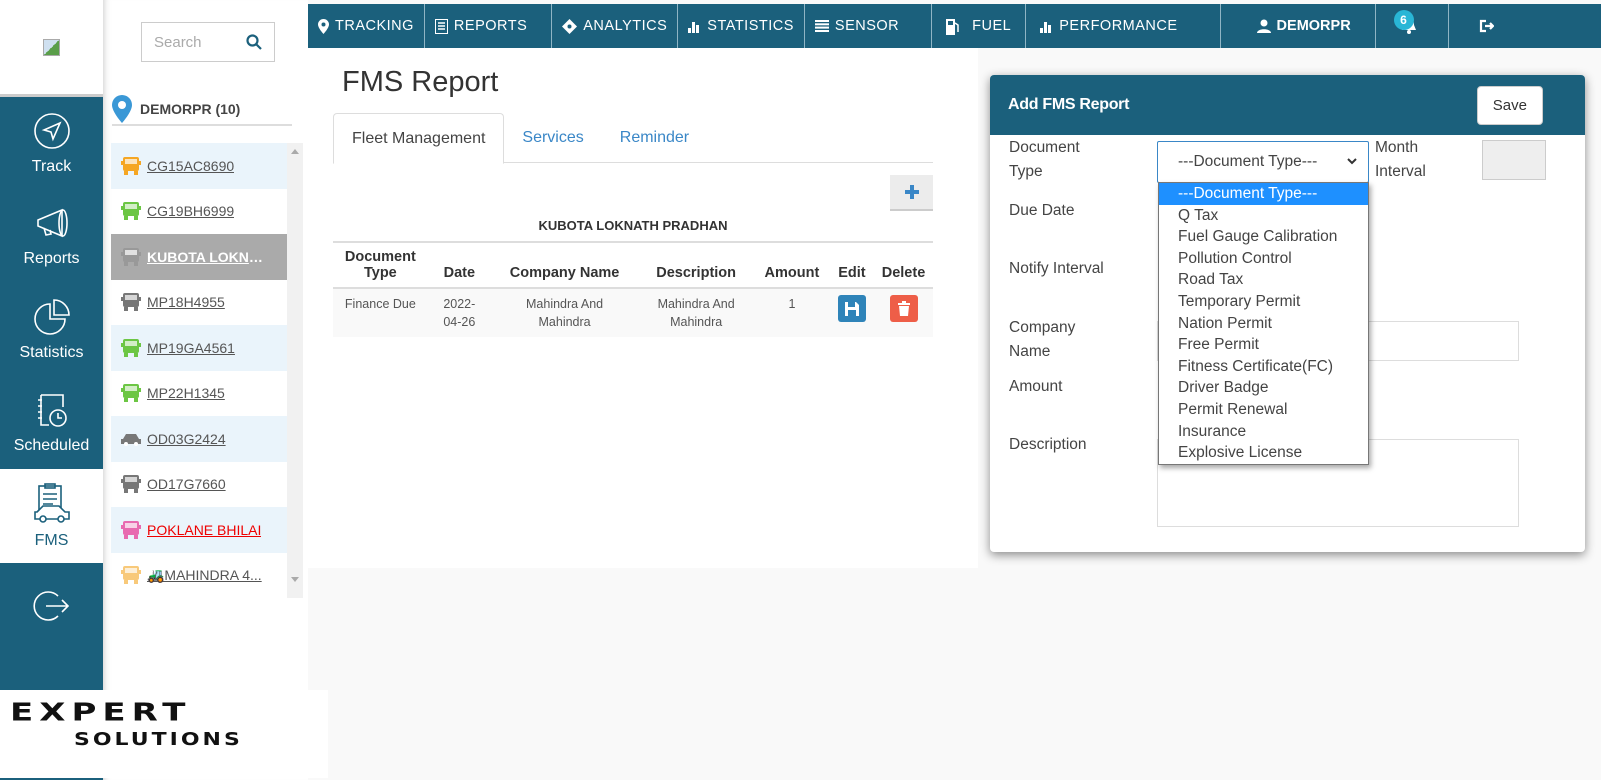 The image size is (1601, 780). What do you see at coordinates (191, 348) in the screenshot?
I see `vehicle-name: MP19GA4561` at bounding box center [191, 348].